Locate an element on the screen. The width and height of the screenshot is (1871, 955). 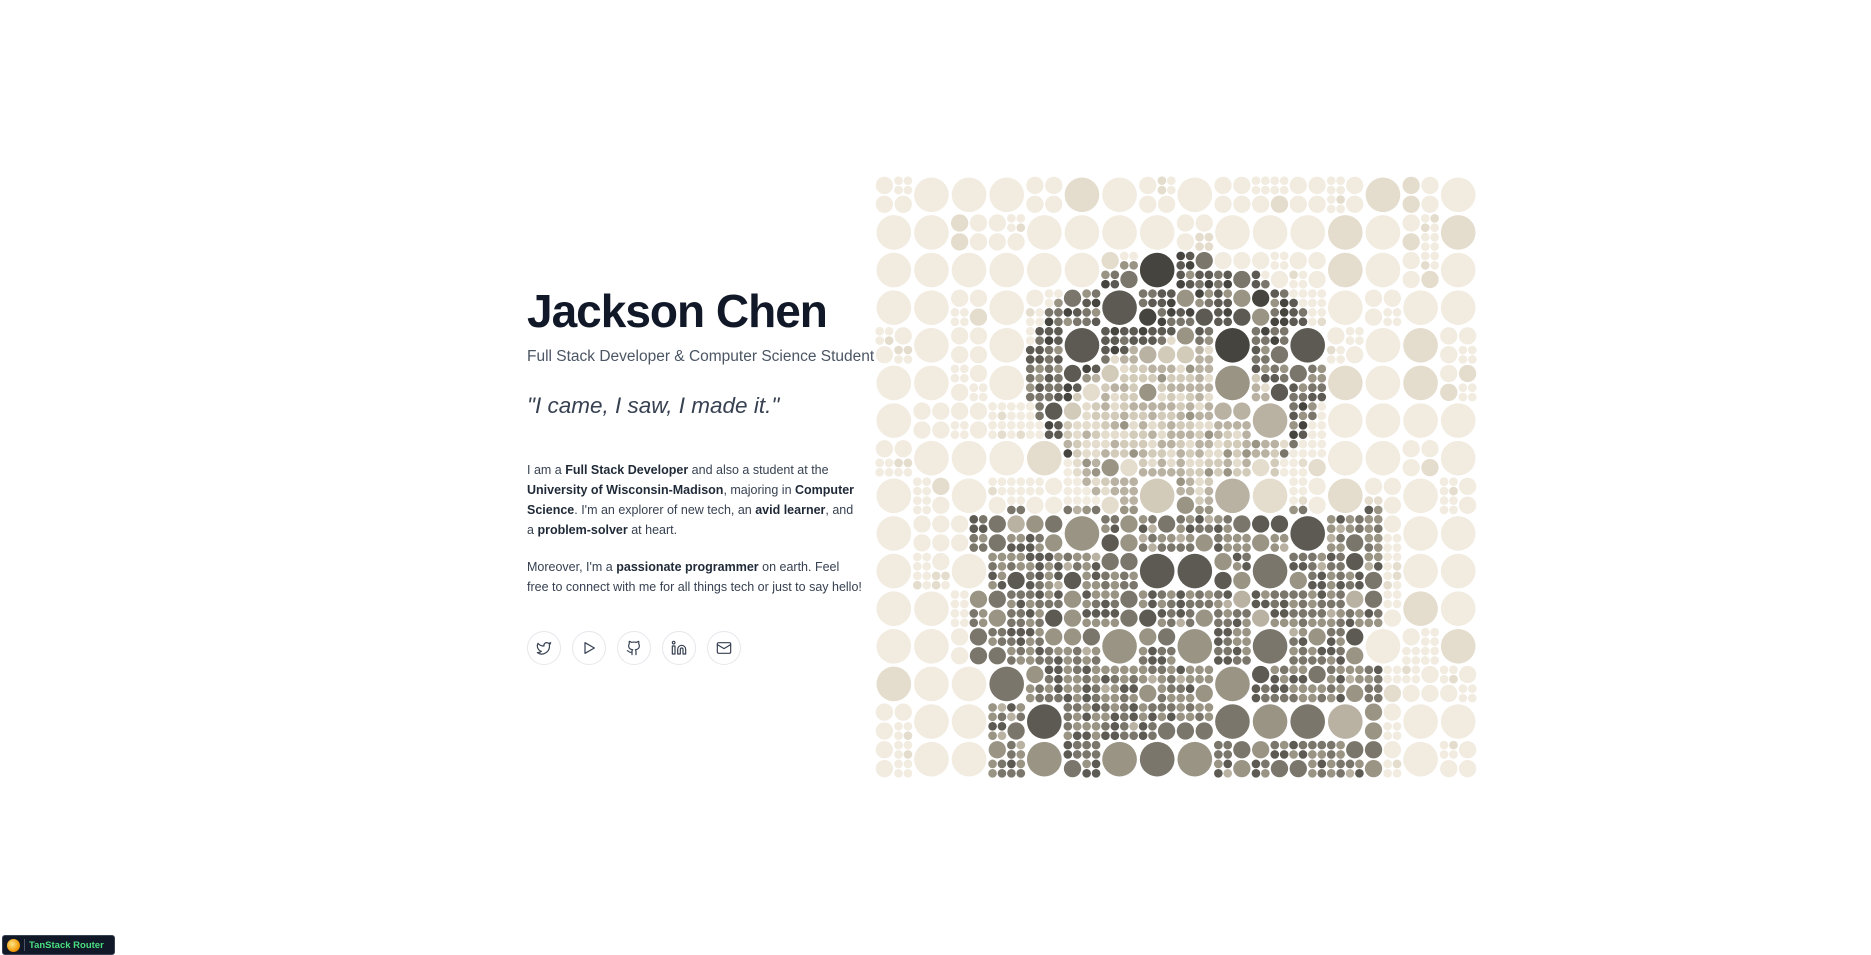
linkedin-link is located at coordinates (679, 648).